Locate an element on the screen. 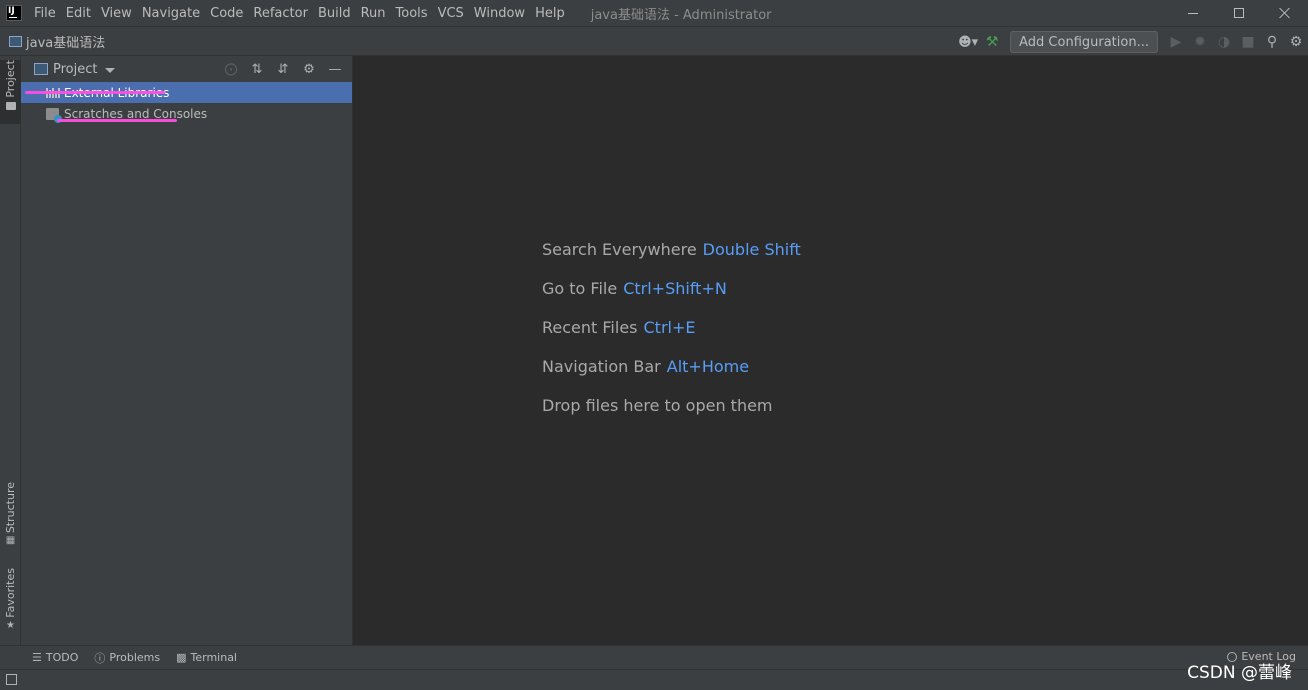 This screenshot has height=690, width=1308. left-tool-strip: Project Structure ▦ Favorites ★ is located at coordinates (10, 350).